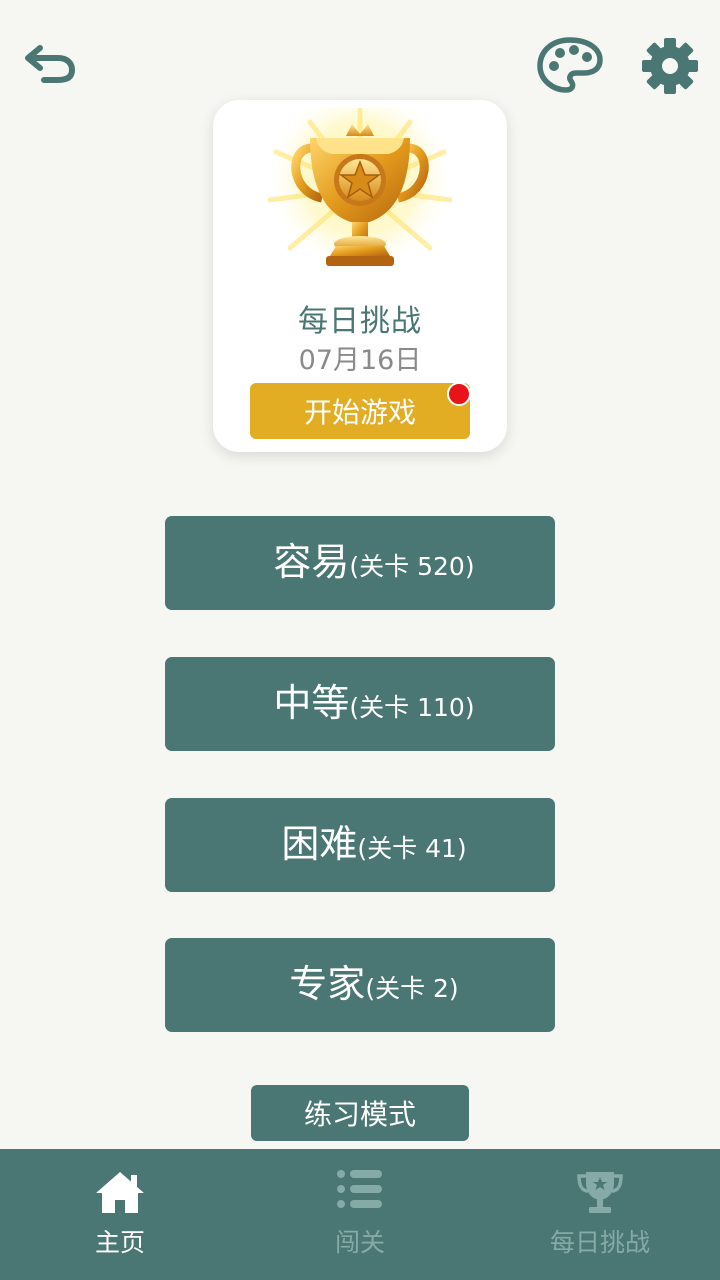 The image size is (720, 1280). I want to click on level-count: (关卡 2), so click(412, 988).